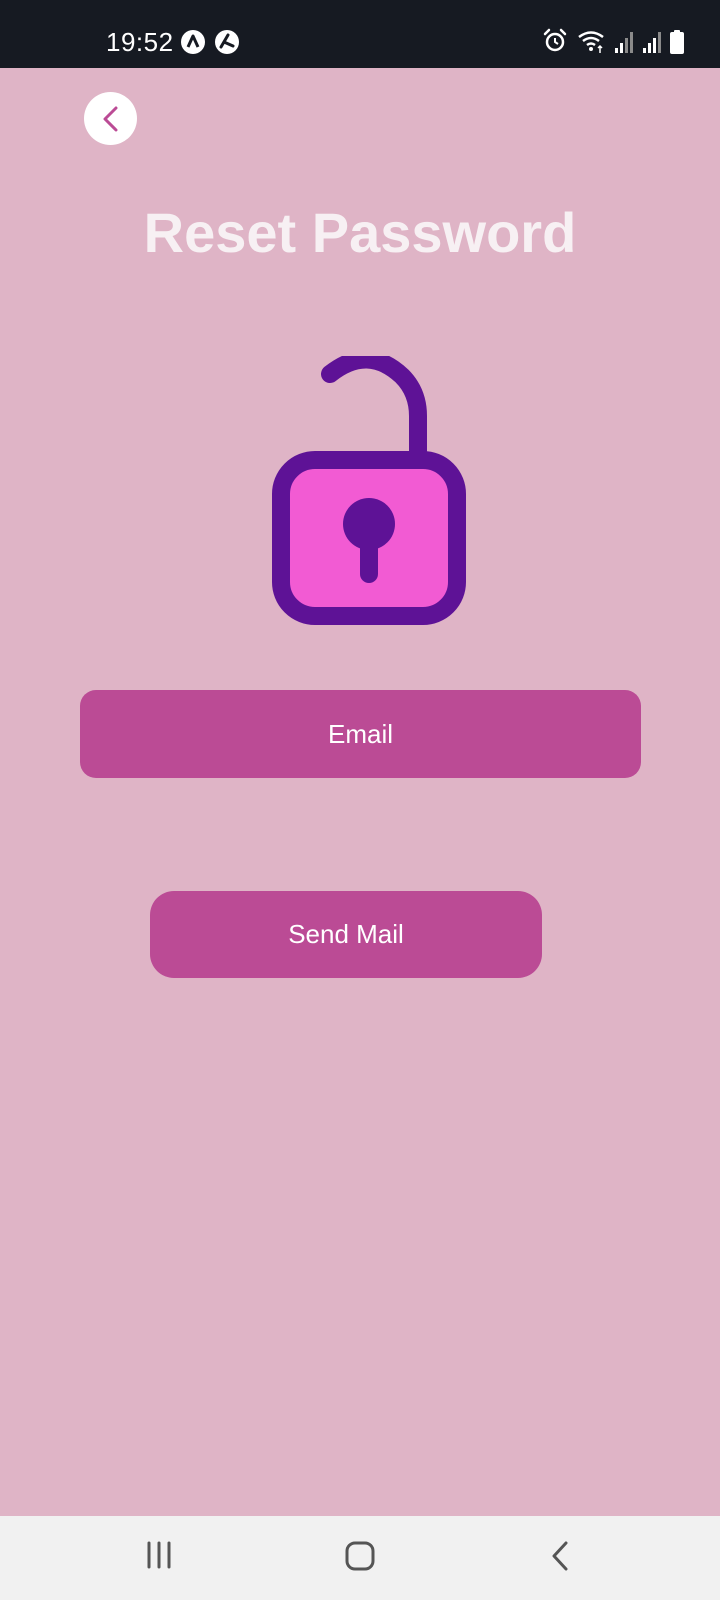  I want to click on chevron-left-icon, so click(110, 118).